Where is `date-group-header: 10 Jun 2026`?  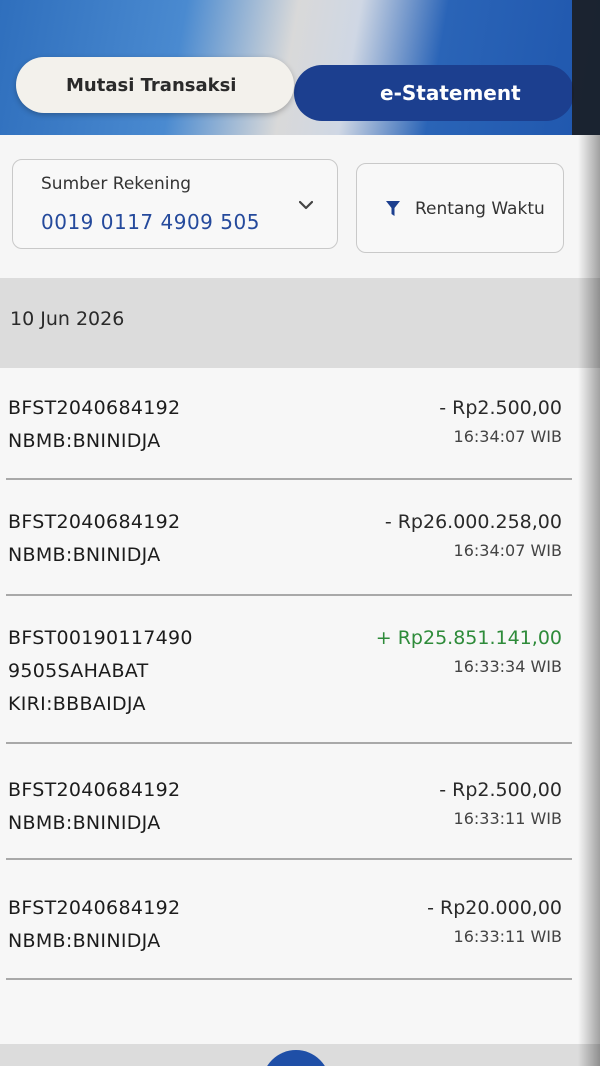
date-group-header: 10 Jun 2026 is located at coordinates (300, 323).